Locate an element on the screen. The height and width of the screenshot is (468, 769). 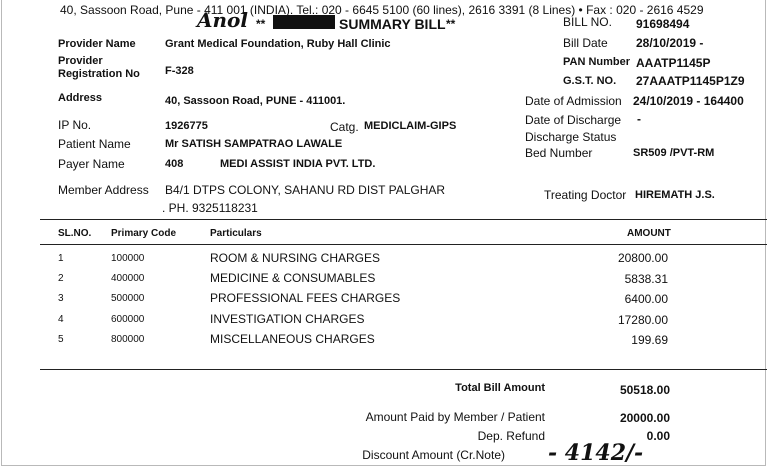
admission-value: 24/10/2019 - 164400 is located at coordinates (688, 101).